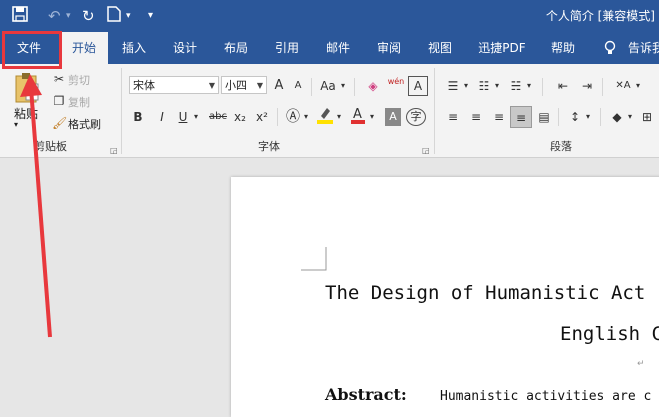 Image resolution: width=659 pixels, height=417 pixels. Describe the element at coordinates (36, 206) in the screenshot. I see `annotation-arrow` at that location.